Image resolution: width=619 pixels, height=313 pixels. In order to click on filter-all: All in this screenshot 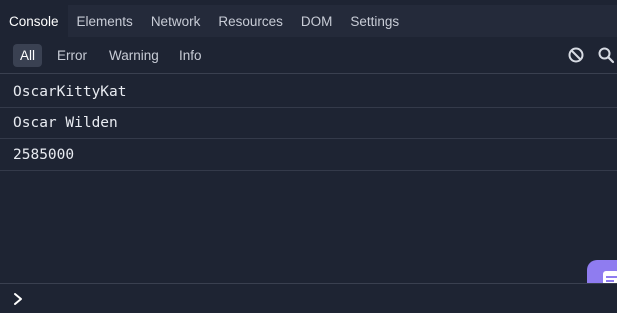, I will do `click(28, 55)`.